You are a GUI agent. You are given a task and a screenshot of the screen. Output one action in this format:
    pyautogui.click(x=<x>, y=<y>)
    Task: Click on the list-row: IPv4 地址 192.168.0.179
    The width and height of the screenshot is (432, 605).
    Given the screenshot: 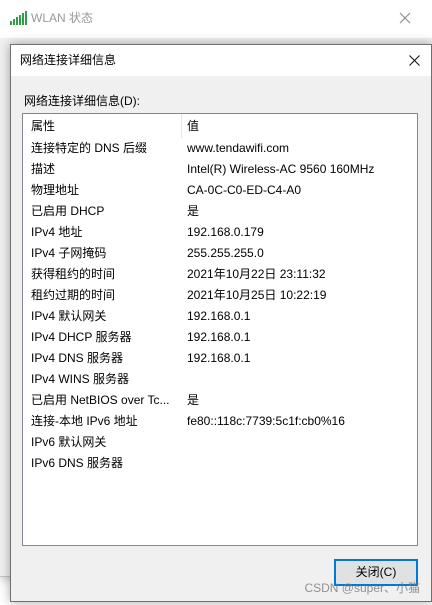 What is the action you would take?
    pyautogui.click(x=220, y=232)
    